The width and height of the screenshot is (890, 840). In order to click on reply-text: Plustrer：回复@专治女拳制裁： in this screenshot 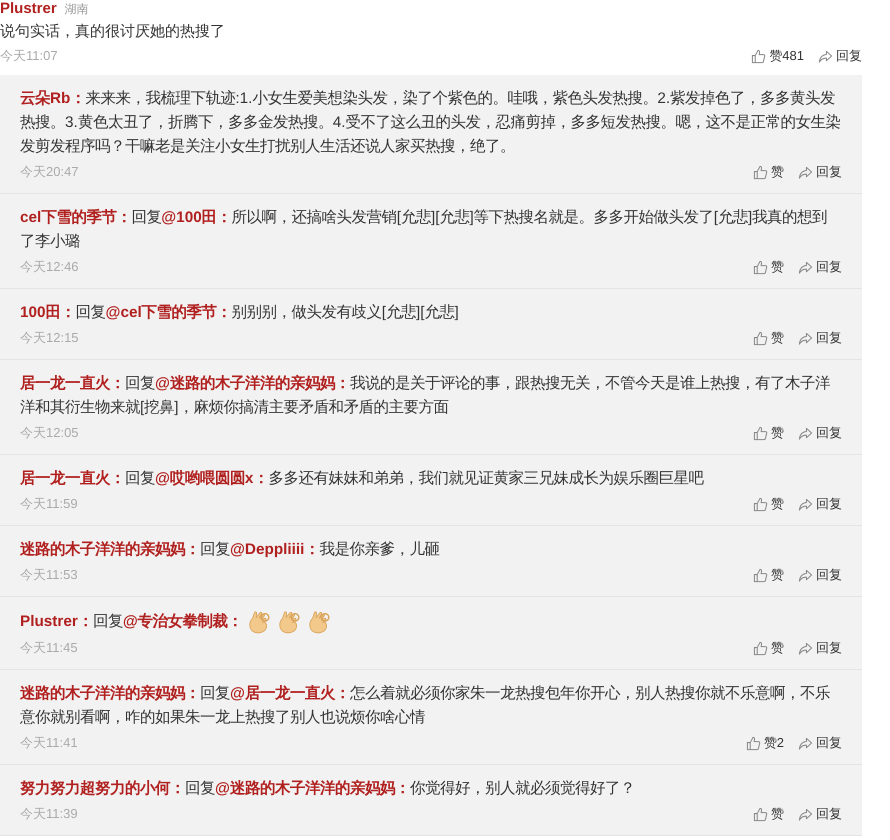, I will do `click(131, 622)`.